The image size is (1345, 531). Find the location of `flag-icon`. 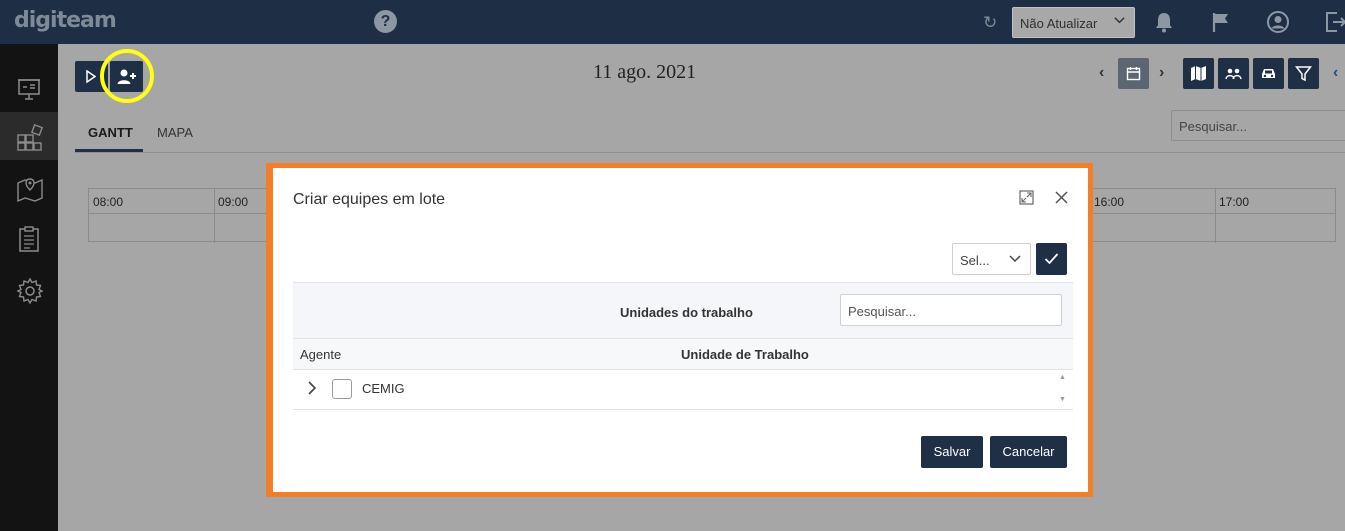

flag-icon is located at coordinates (1221, 22).